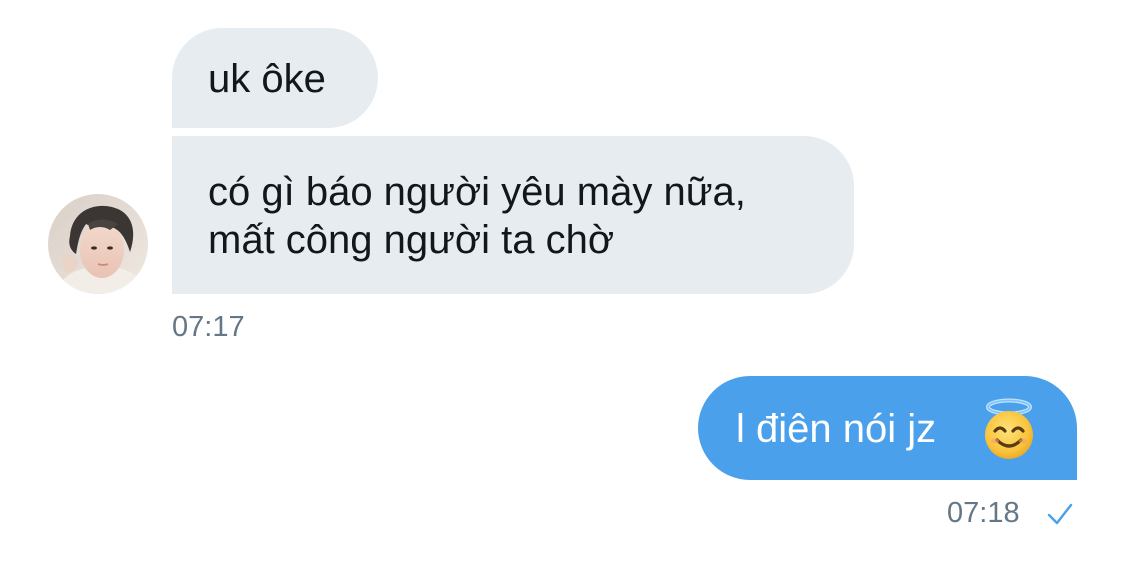  Describe the element at coordinates (1060, 514) in the screenshot. I see `check-icon` at that location.